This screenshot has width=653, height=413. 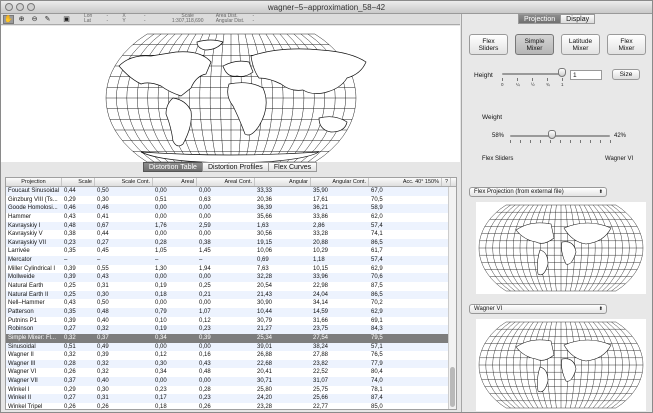 What do you see at coordinates (21, 19) in the screenshot?
I see `zoom-in-icon: ⊕` at bounding box center [21, 19].